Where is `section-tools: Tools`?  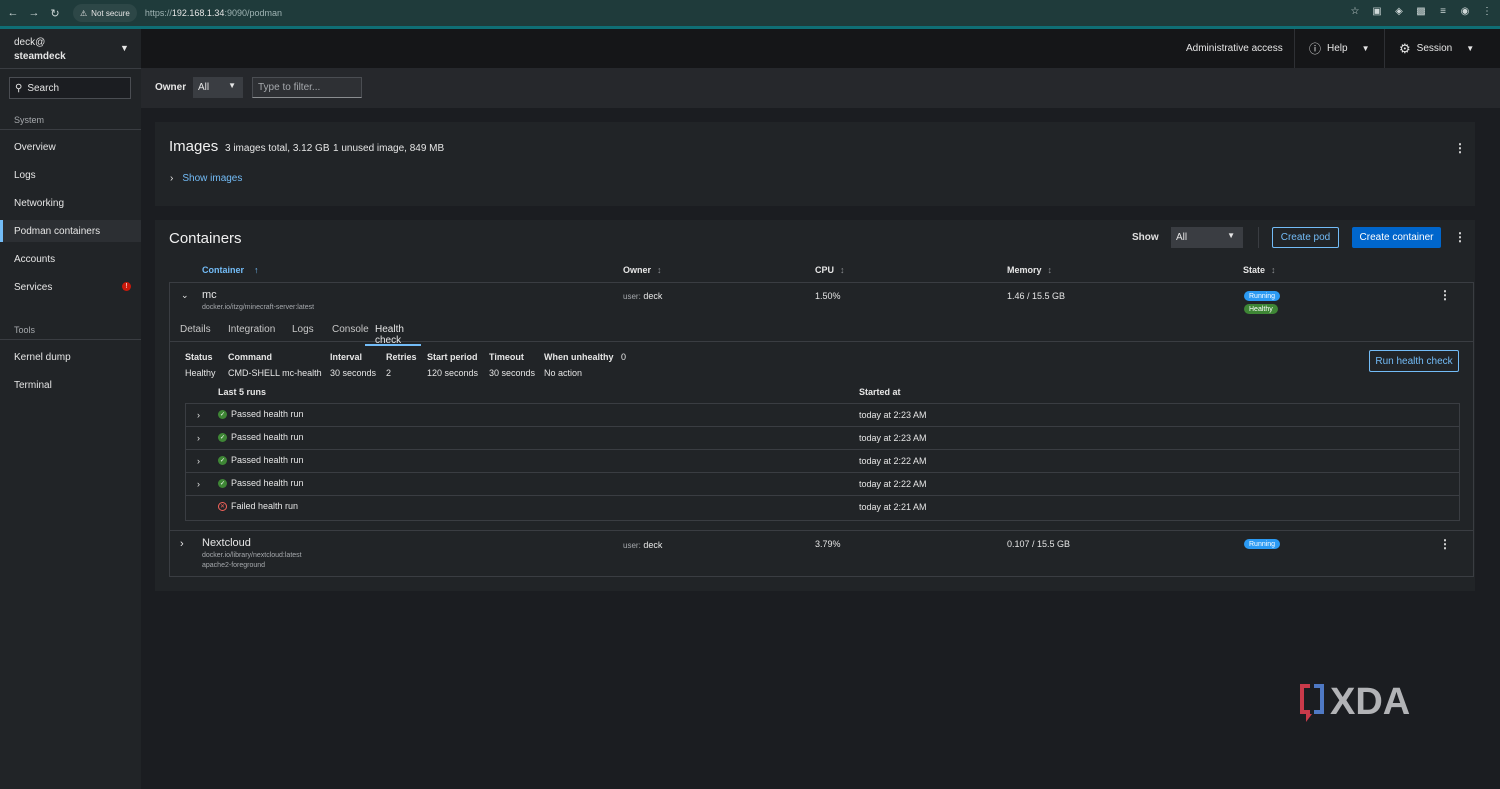
section-tools: Tools is located at coordinates (25, 330).